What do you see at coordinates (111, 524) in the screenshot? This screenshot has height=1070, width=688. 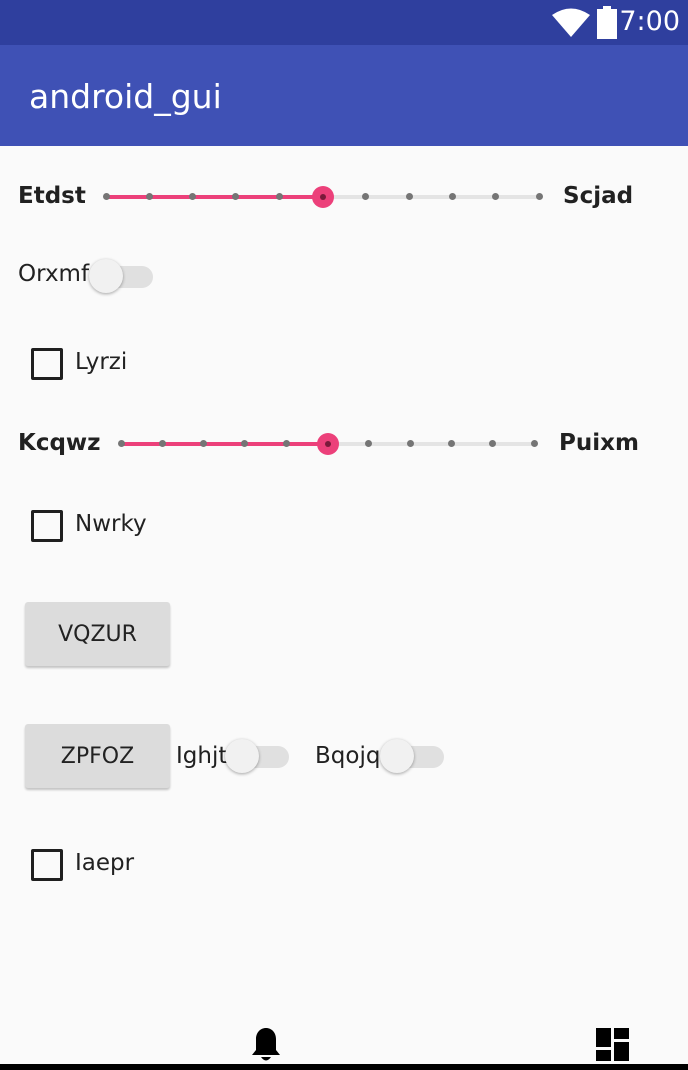 I see `checkbox-nwrky-label: Nwrky` at bounding box center [111, 524].